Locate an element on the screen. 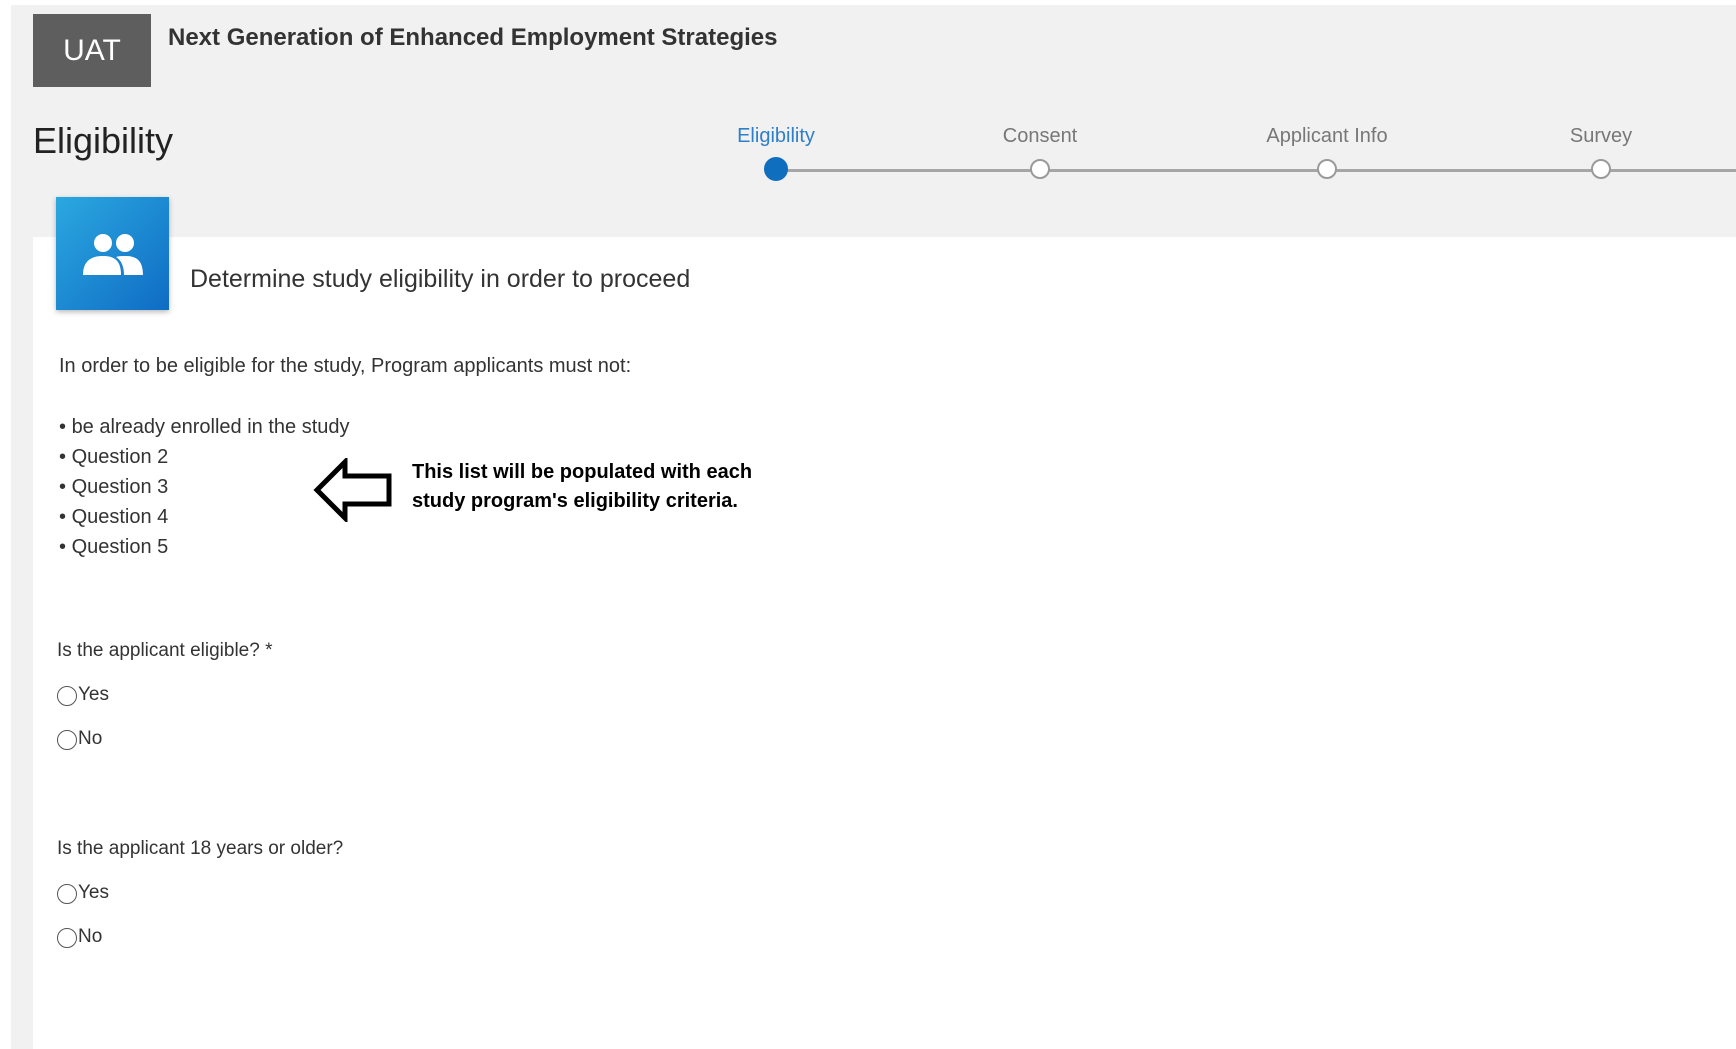 The width and height of the screenshot is (1736, 1049). criteria-item: Question 4 is located at coordinates (204, 519).